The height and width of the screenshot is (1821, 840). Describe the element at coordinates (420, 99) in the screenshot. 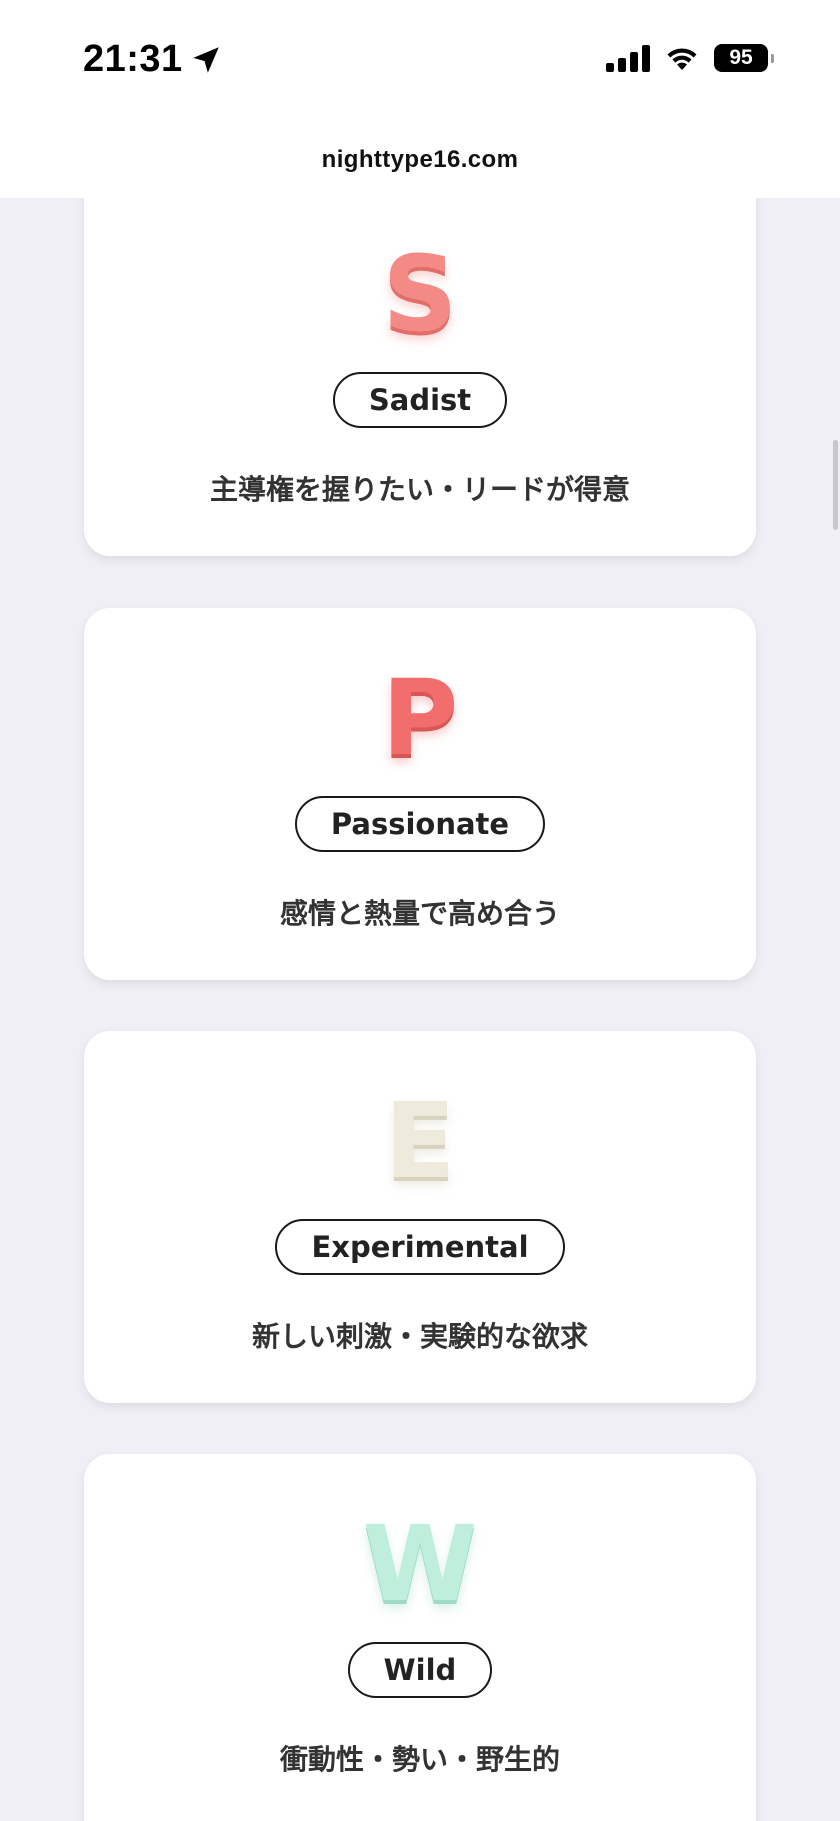

I see `top-bar: 21:31 95 nighttype16.com` at that location.